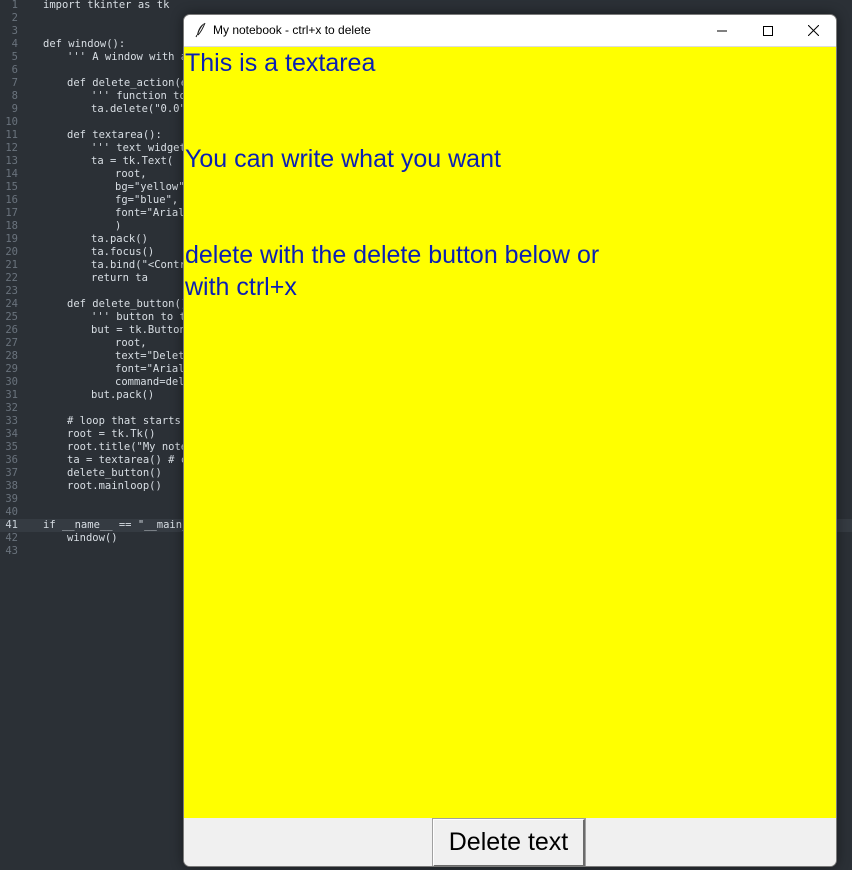  I want to click on line-number: 33, so click(11, 421).